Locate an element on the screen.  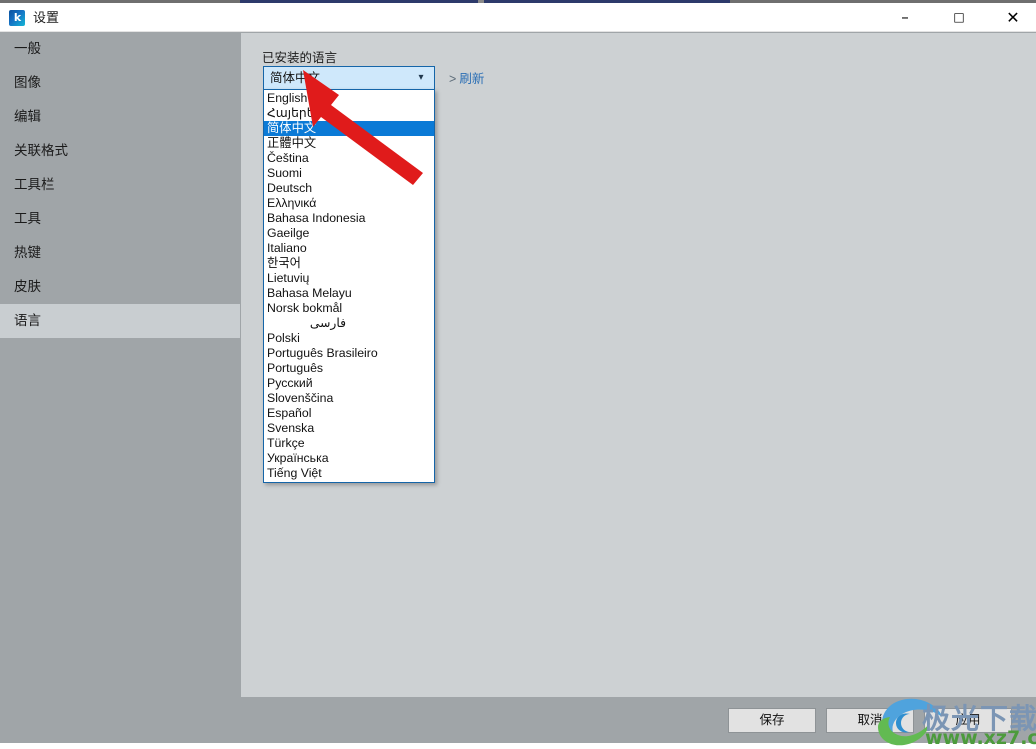
window-title: 设置 is located at coordinates (46, 17).